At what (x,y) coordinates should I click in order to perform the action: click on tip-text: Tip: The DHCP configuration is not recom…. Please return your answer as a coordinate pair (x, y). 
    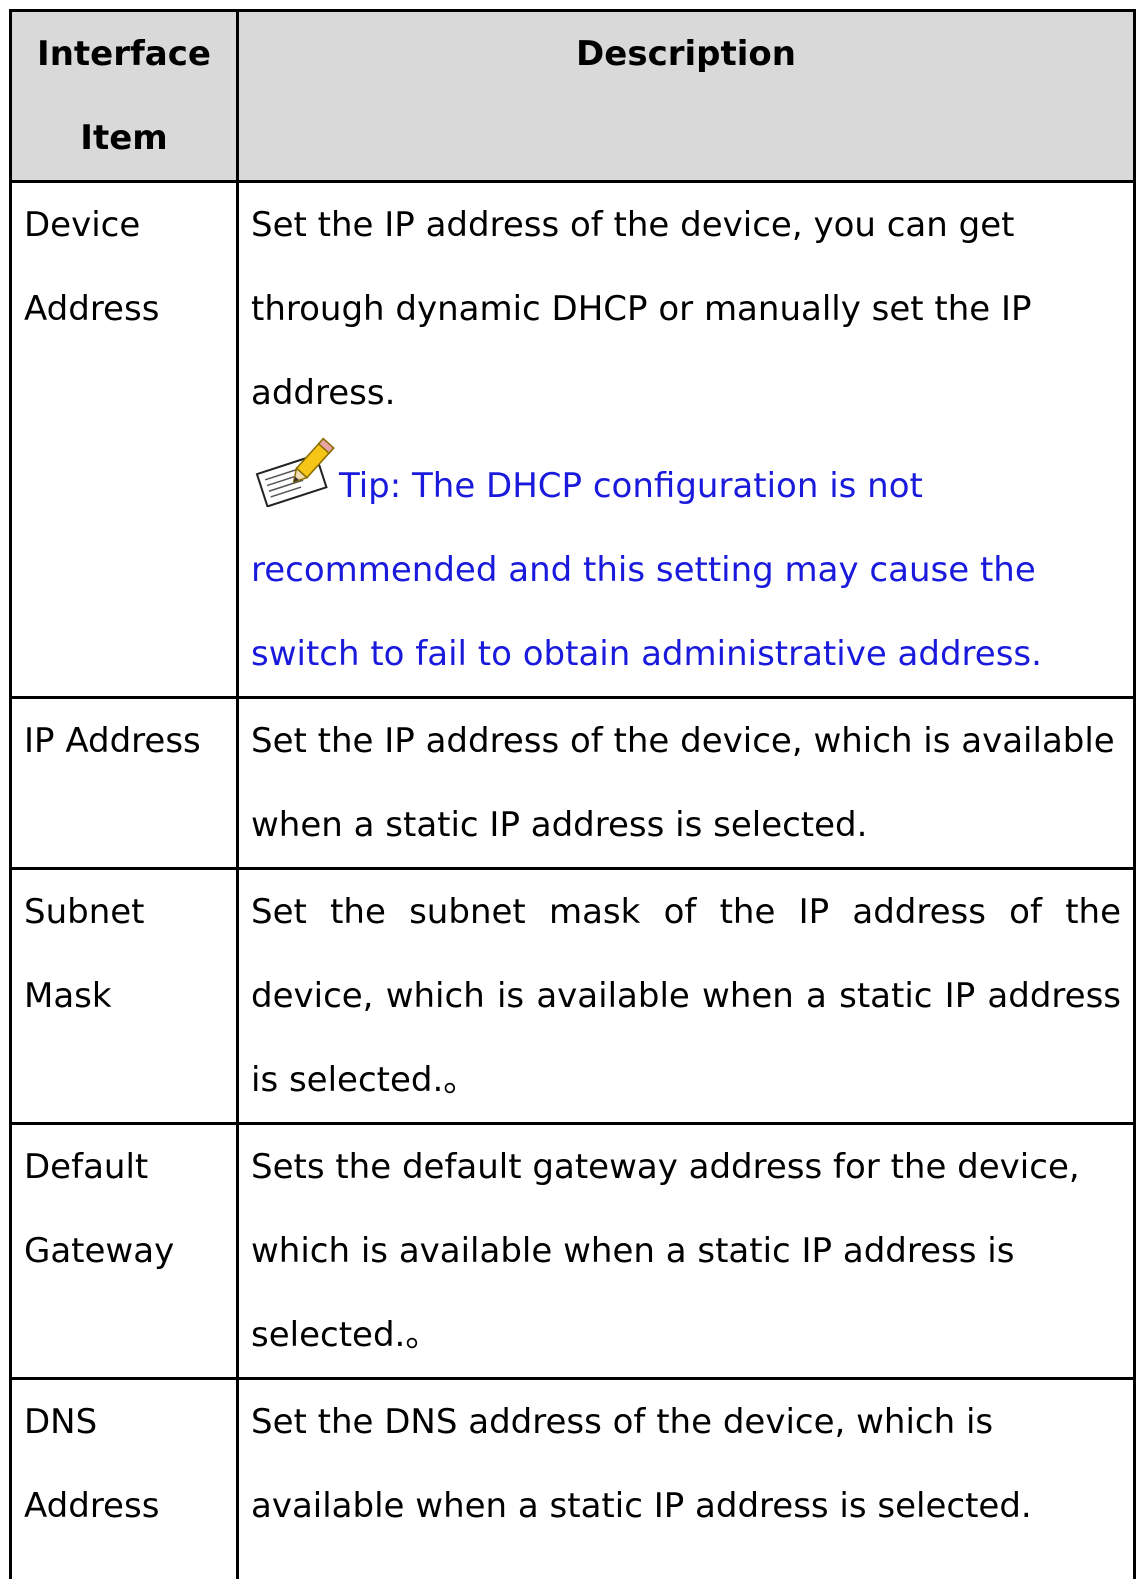
    Looking at the image, I should click on (646, 570).